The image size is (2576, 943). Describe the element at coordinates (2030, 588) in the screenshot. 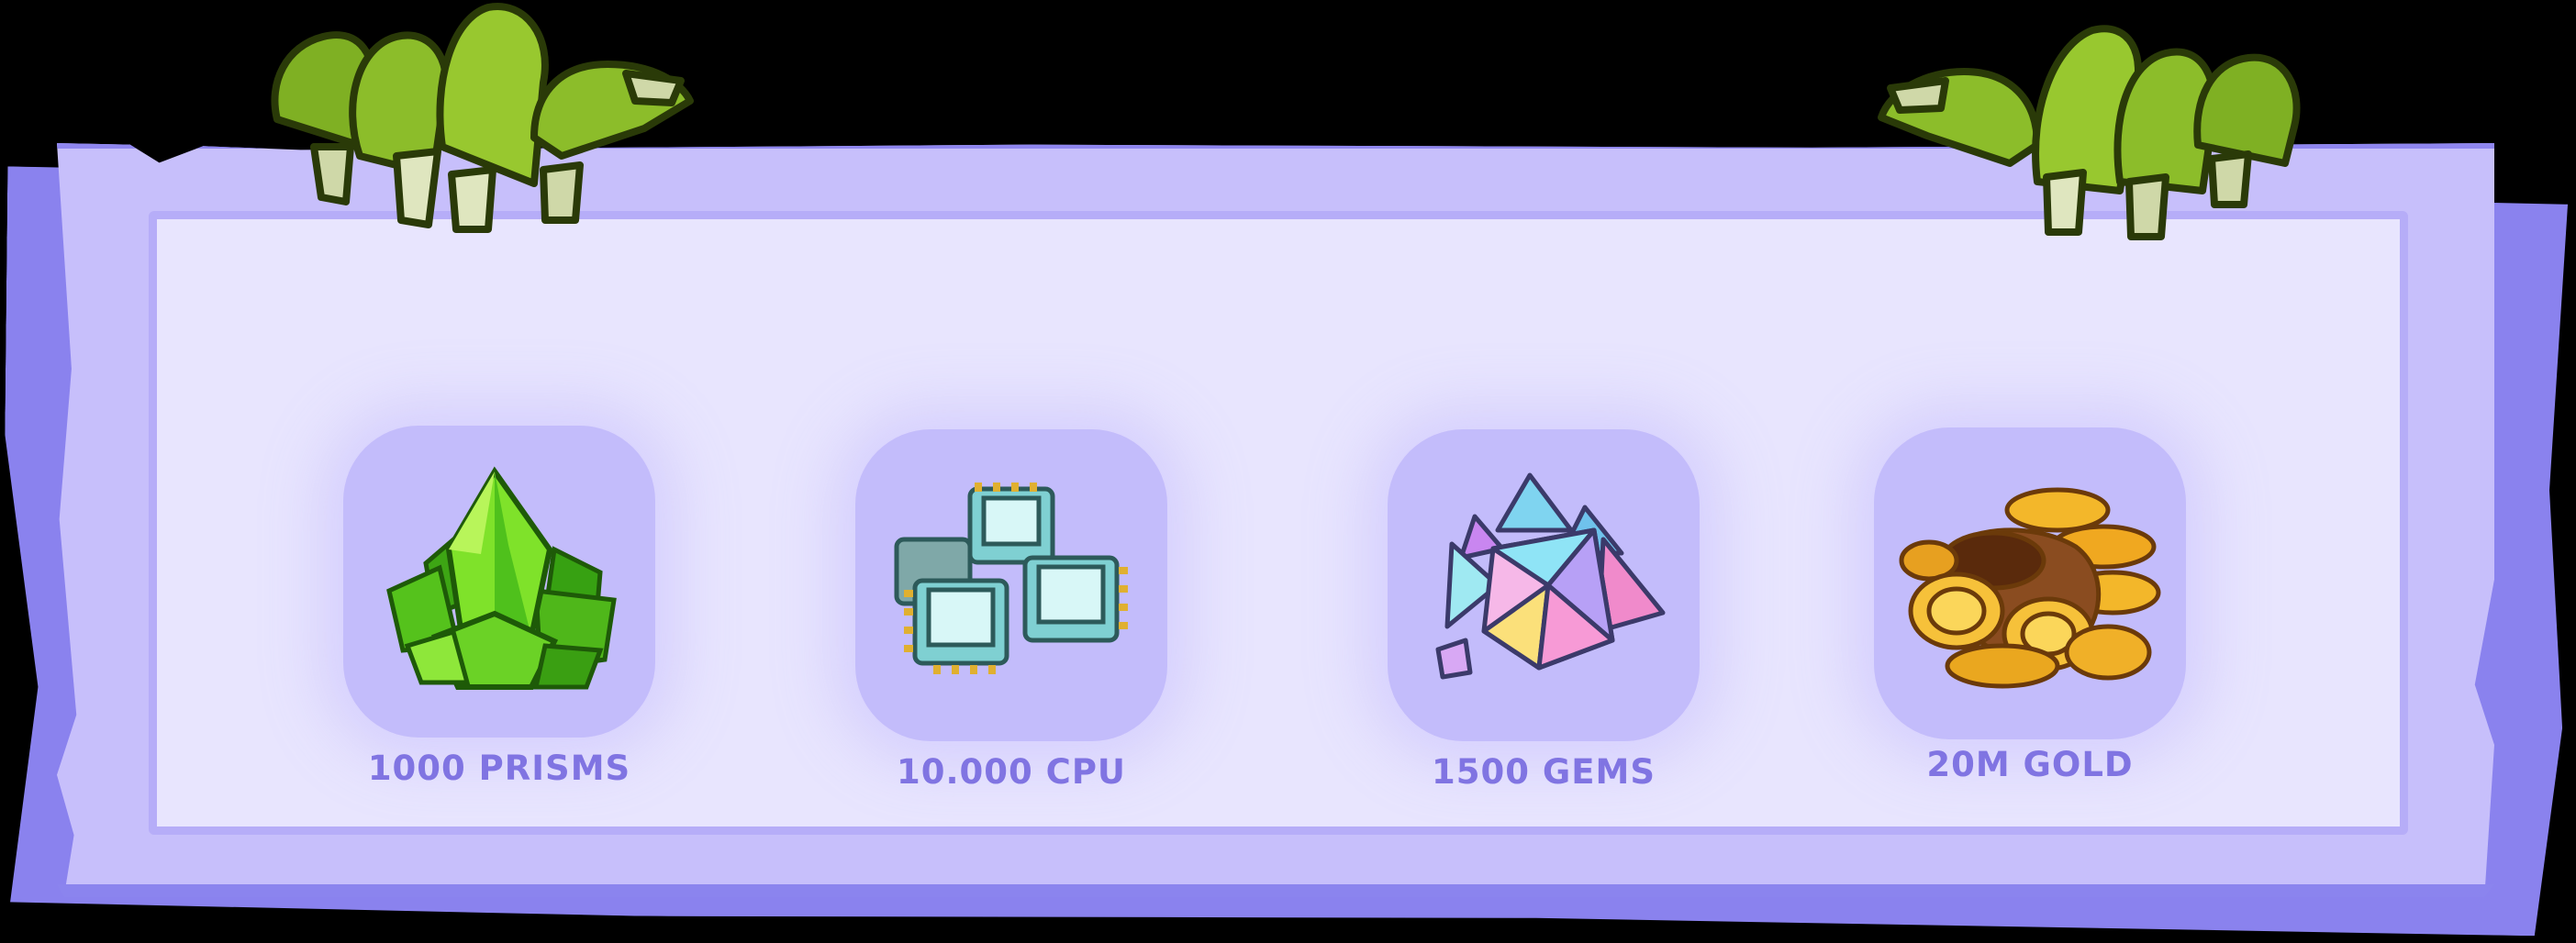

I see `gold-coins-sack-icon` at that location.